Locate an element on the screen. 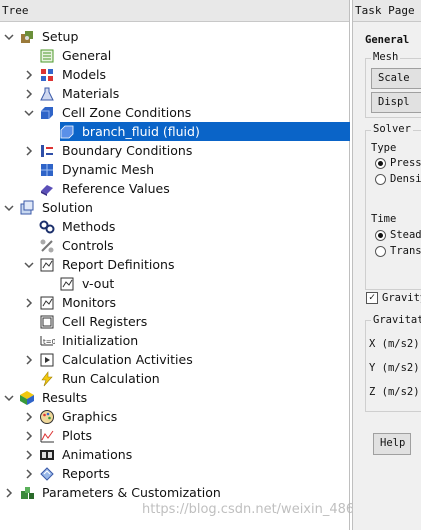  tree-item-branch-fluid: branch_fluid (fluid) is located at coordinates (122, 131).